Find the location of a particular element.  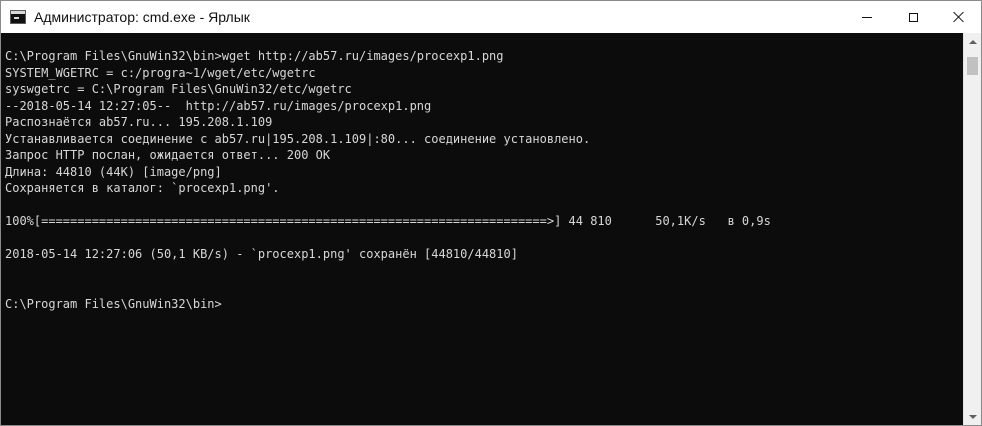

command-prompt-icon is located at coordinates (18, 17).